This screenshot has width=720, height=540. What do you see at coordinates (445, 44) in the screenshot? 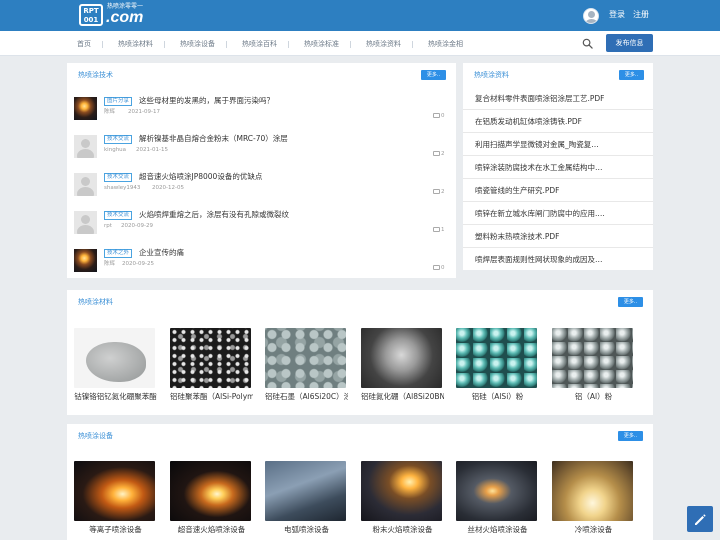
I see `nav-item-metallography: 热喷涂金相` at bounding box center [445, 44].